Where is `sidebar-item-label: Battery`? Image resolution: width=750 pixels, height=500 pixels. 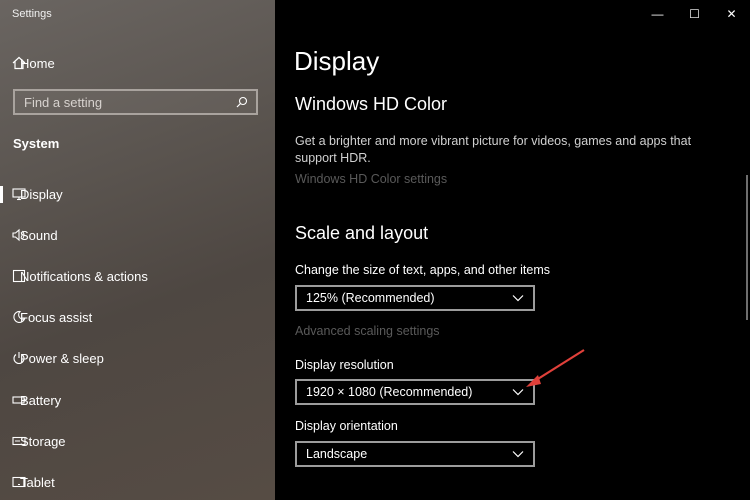
sidebar-item-label: Battery is located at coordinates (41, 400).